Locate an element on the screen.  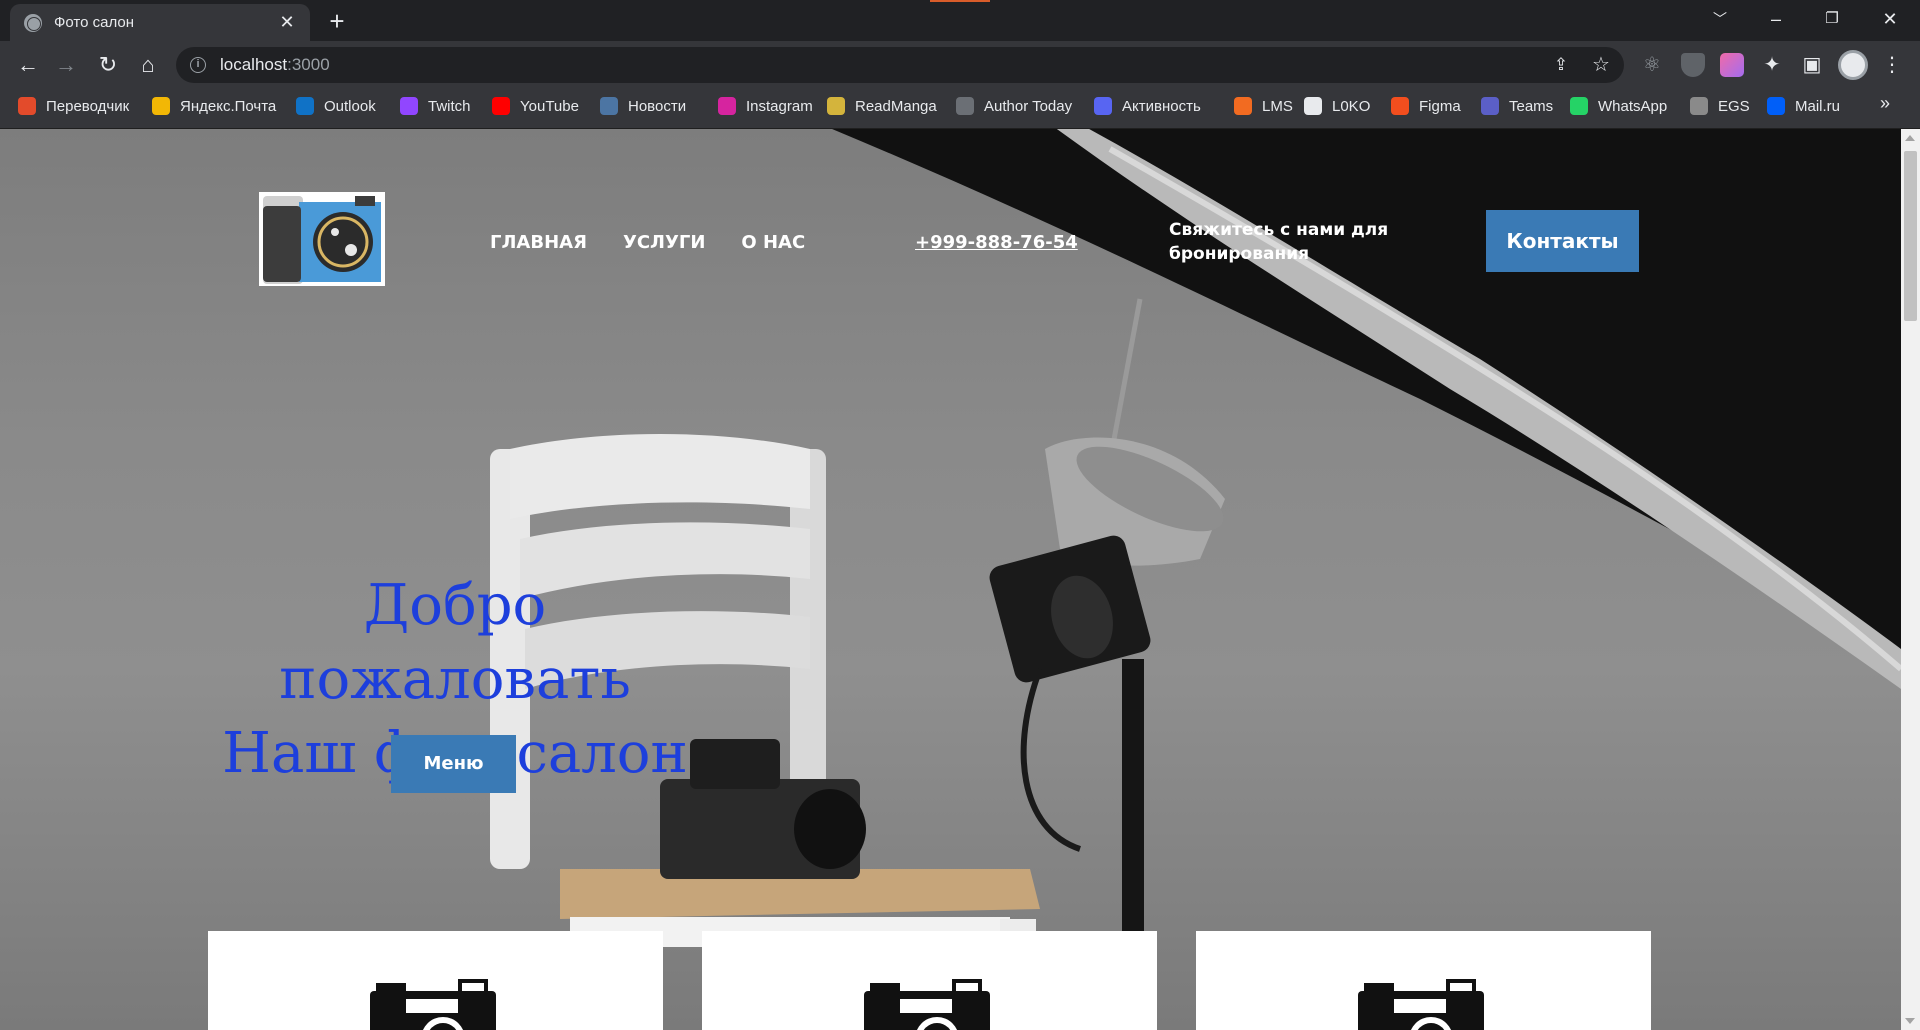
bookmark-twitch: Twitch is located at coordinates (435, 106).